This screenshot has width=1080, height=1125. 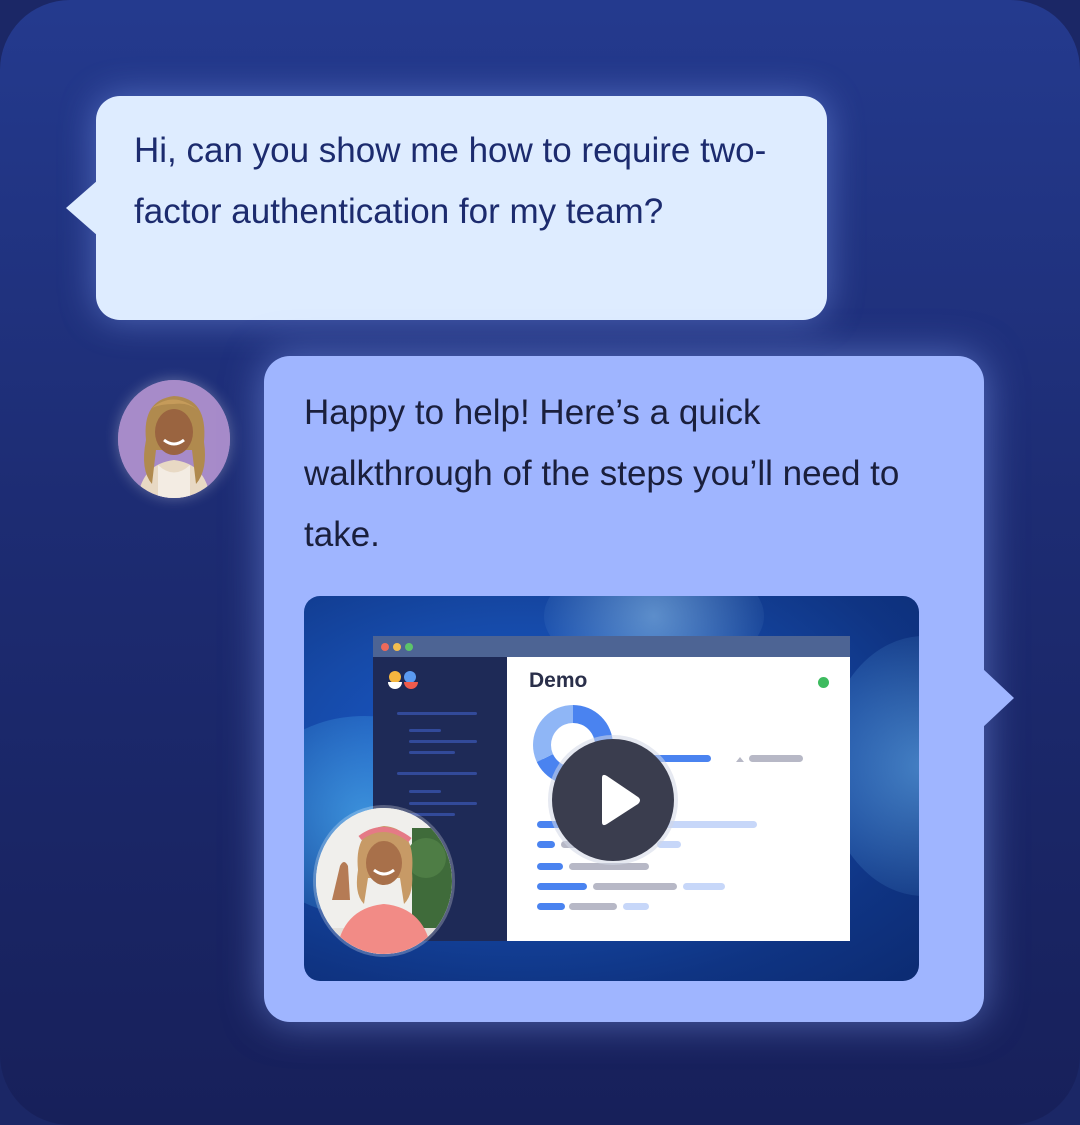 I want to click on maximize-dot, so click(x=409, y=647).